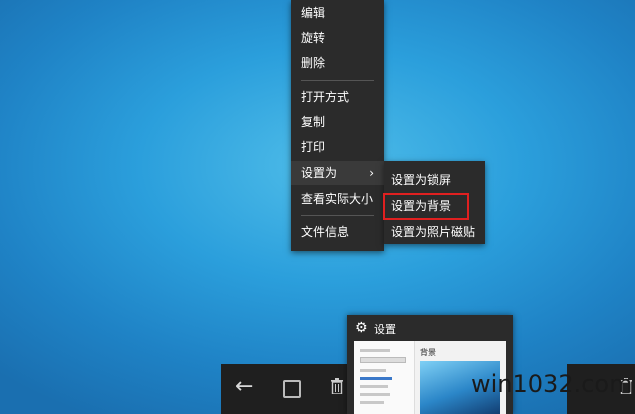  I want to click on submenu-item-lock-screen: 设置为锁屏, so click(434, 180).